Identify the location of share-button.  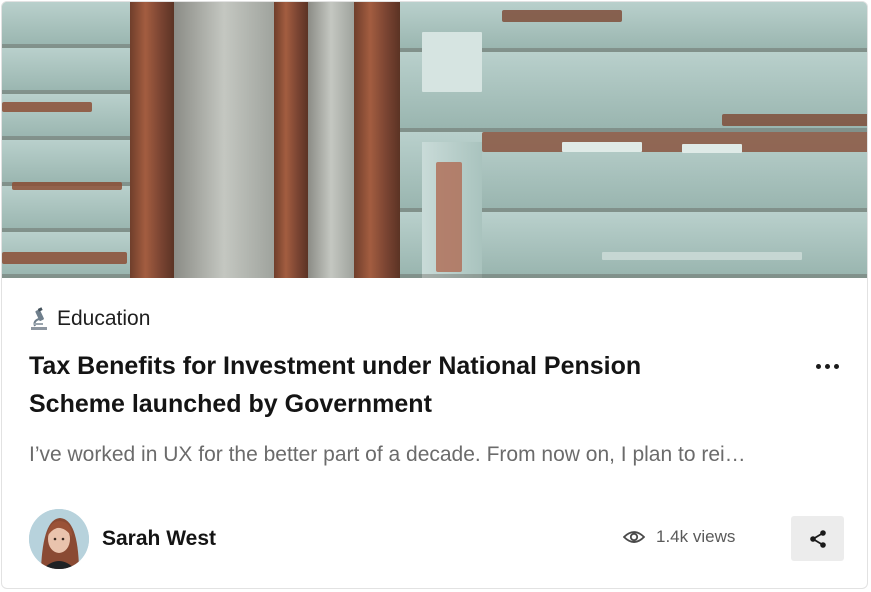
(817, 538).